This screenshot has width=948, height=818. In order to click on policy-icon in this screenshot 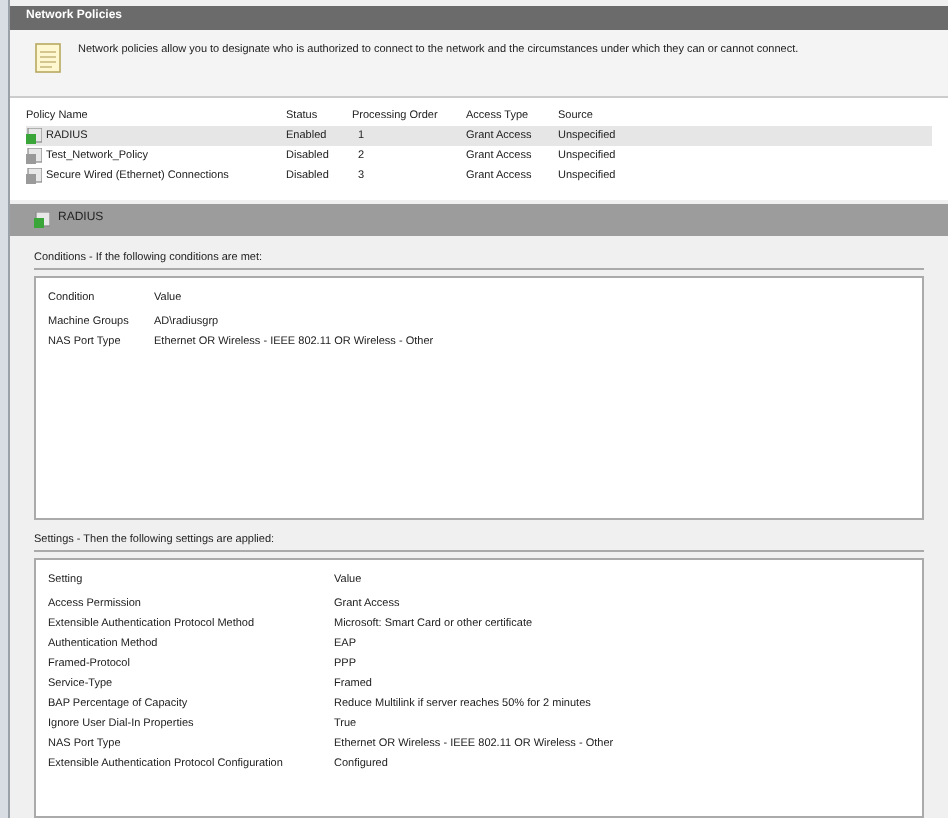, I will do `click(42, 219)`.